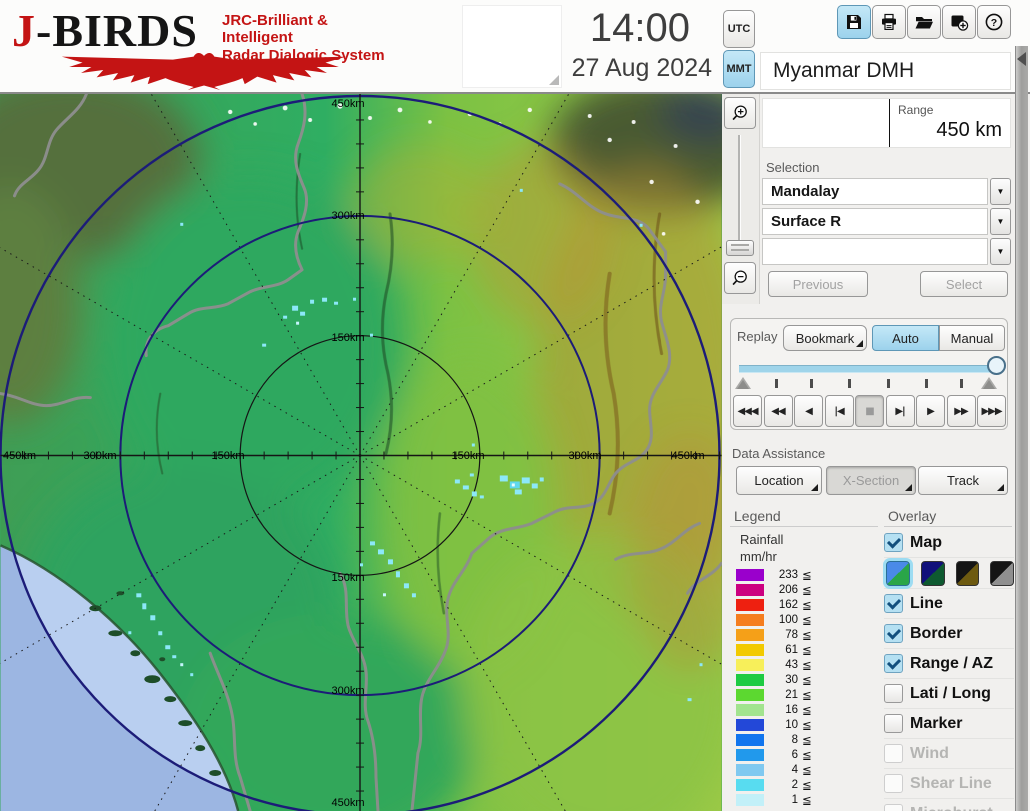  What do you see at coordinates (996, 365) in the screenshot?
I see `replay-slider-handle` at bounding box center [996, 365].